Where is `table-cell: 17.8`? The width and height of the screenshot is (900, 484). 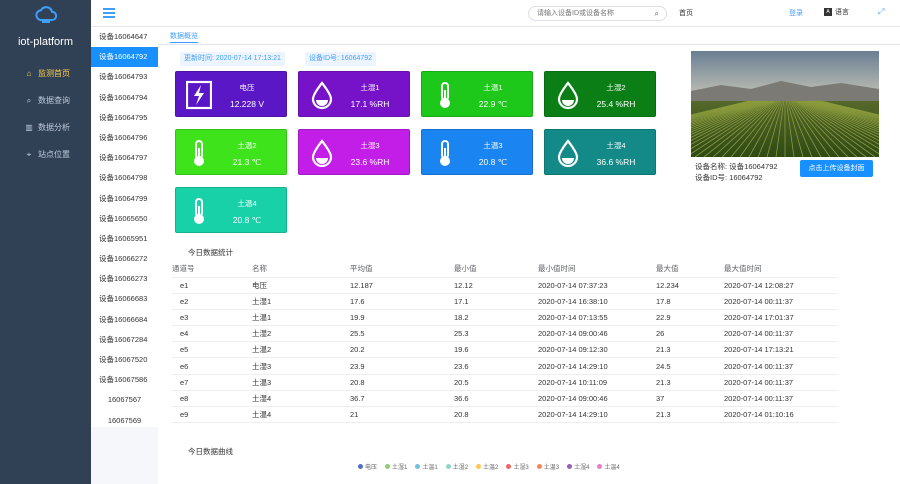 table-cell: 17.8 is located at coordinates (687, 301).